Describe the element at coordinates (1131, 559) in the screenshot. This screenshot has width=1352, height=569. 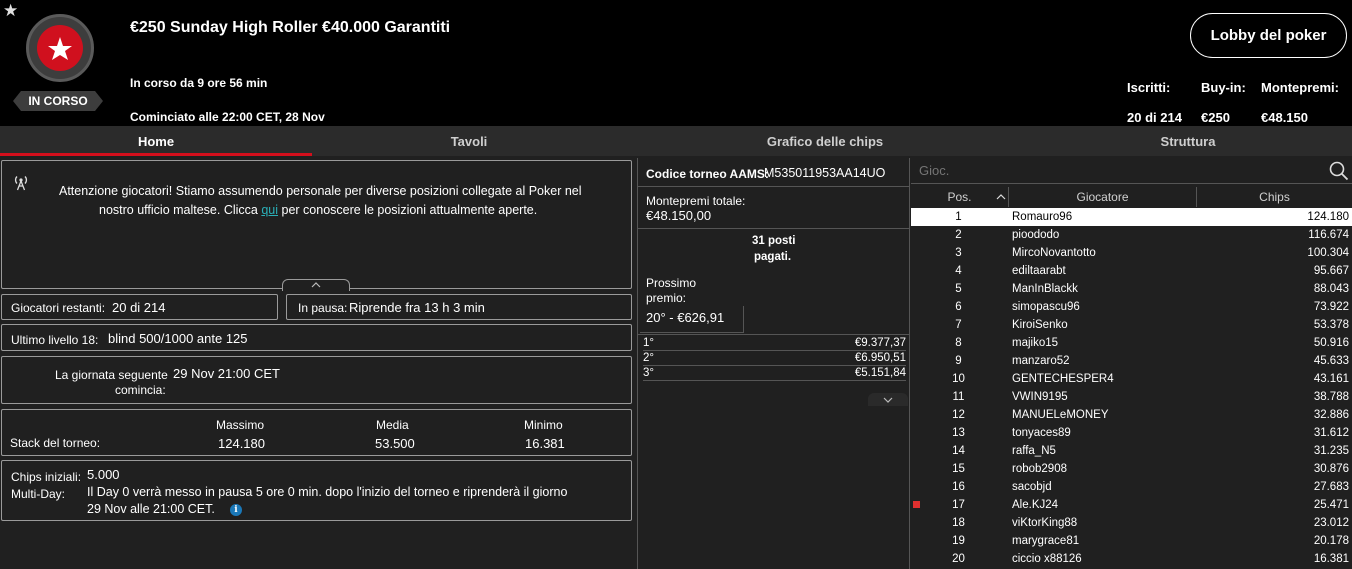
I see `table-row: 20 ciccio x88126 16.381` at that location.